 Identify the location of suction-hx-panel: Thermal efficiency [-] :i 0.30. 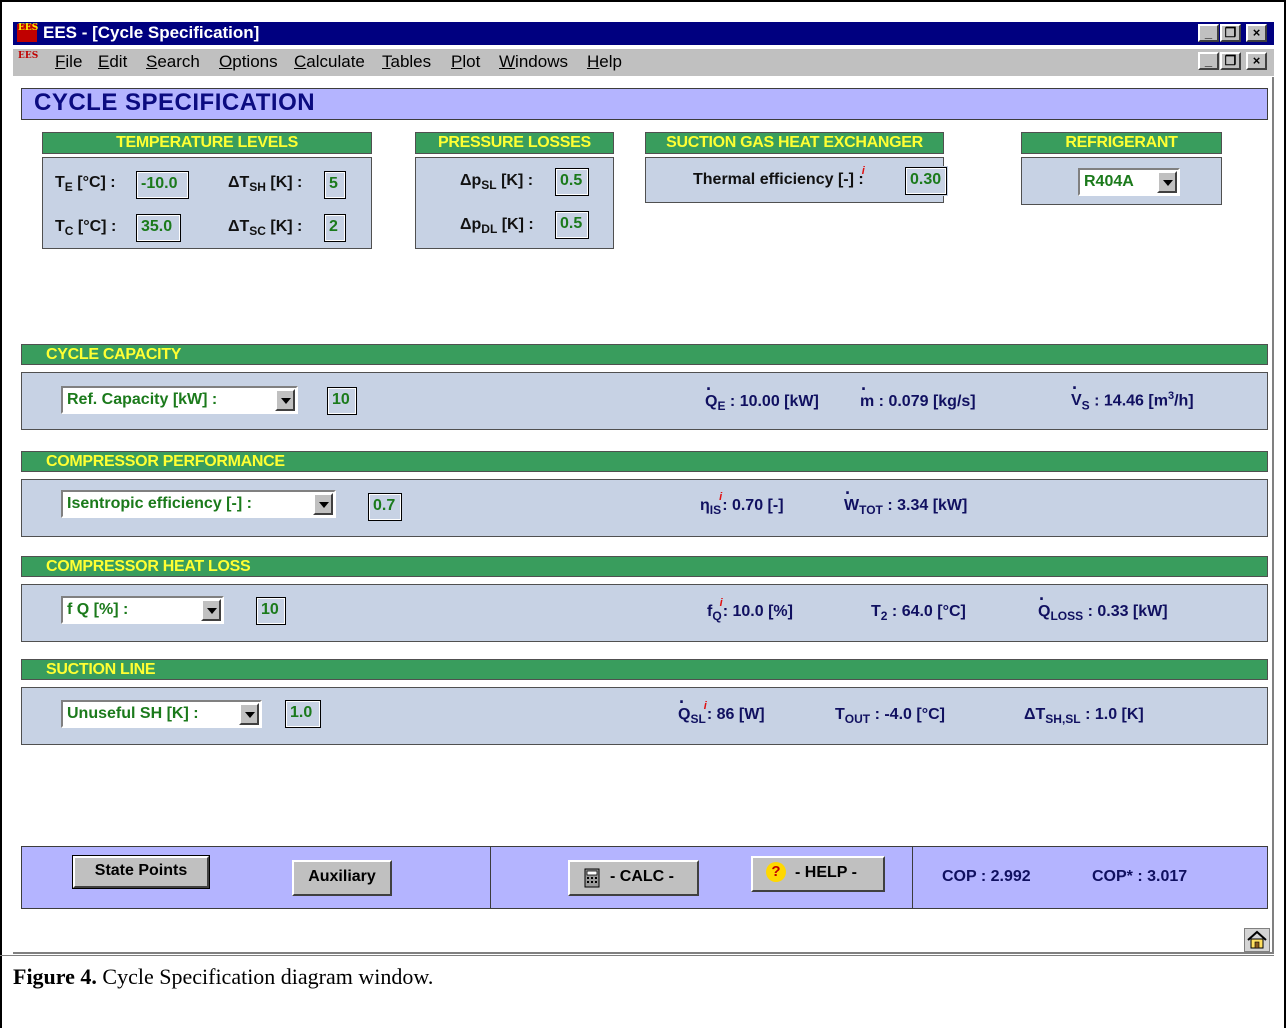
(796, 180).